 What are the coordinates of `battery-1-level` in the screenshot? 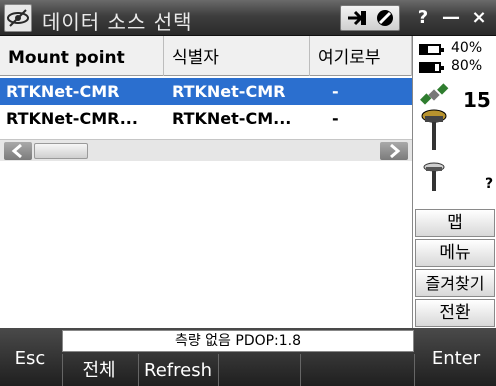 It's located at (425, 49).